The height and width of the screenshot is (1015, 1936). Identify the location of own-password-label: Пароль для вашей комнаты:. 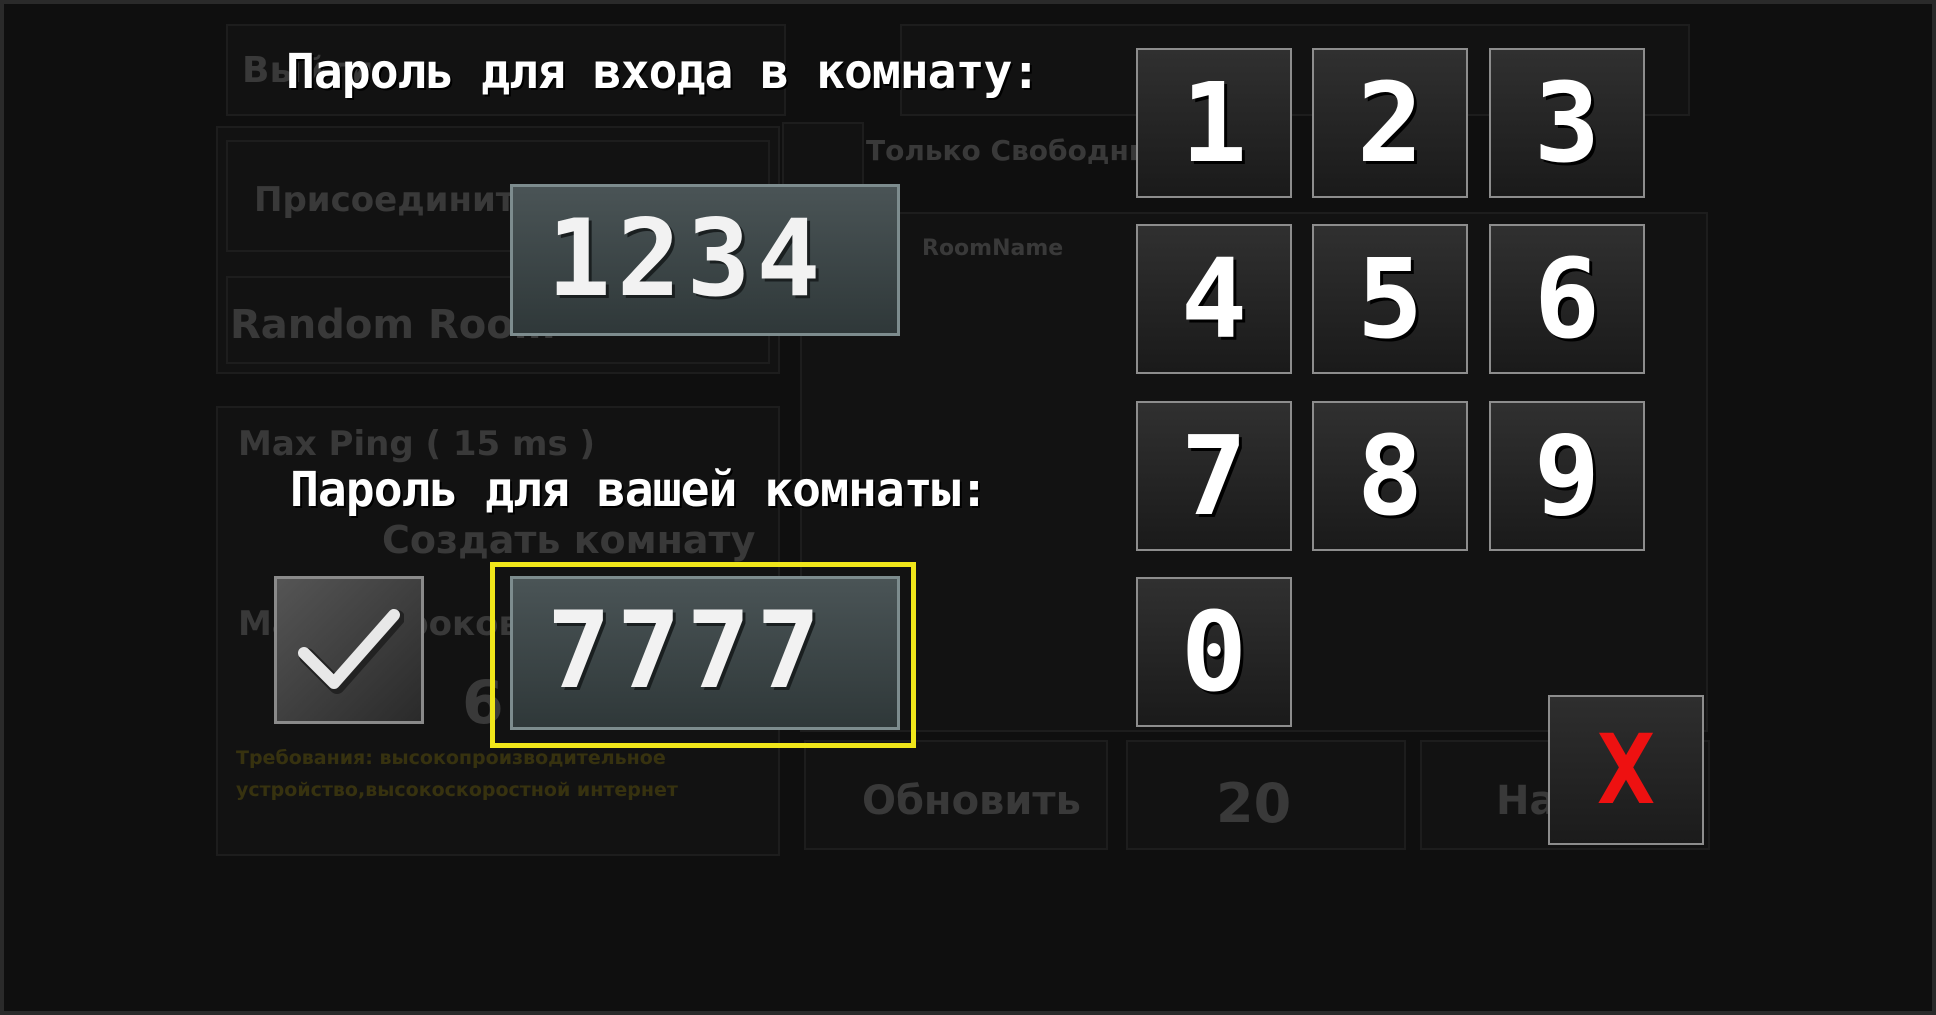
(639, 490).